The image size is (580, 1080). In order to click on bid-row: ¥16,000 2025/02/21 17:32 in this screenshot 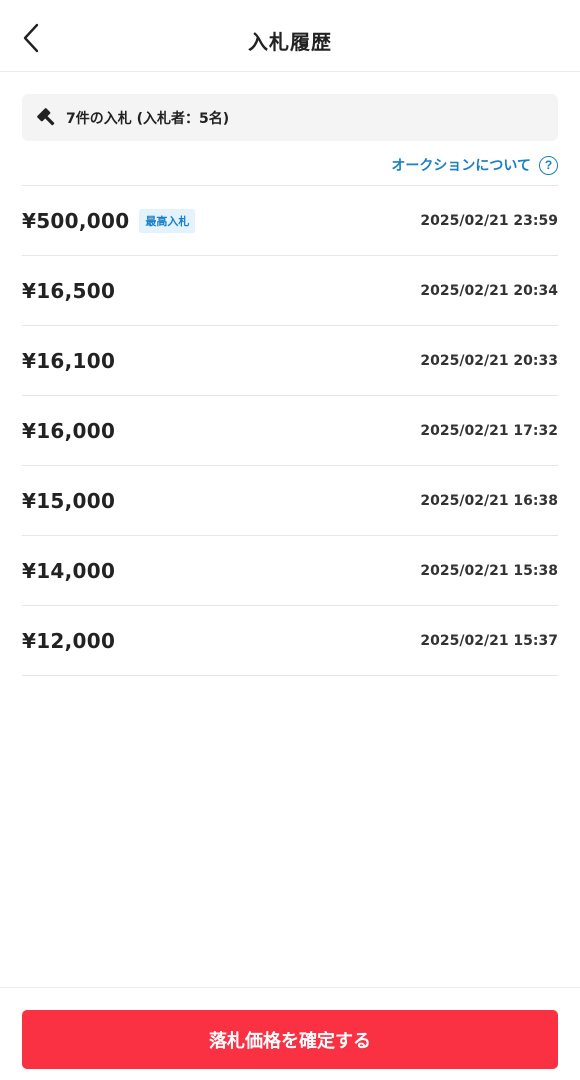, I will do `click(290, 431)`.